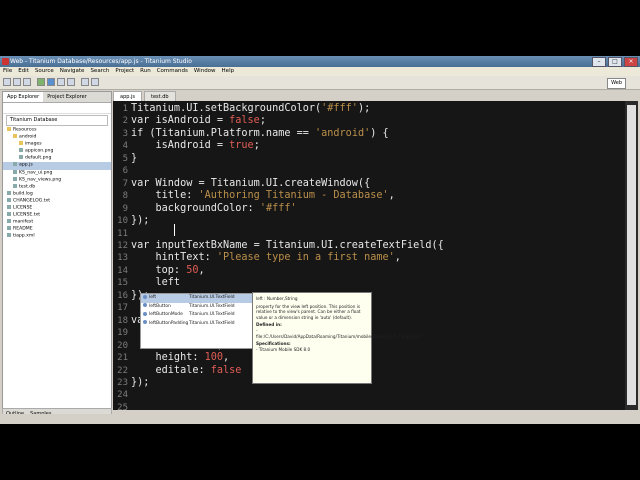 The image size is (640, 480). Describe the element at coordinates (36, 173) in the screenshot. I see `tree-item-label: KS_nav_ui.png` at that location.